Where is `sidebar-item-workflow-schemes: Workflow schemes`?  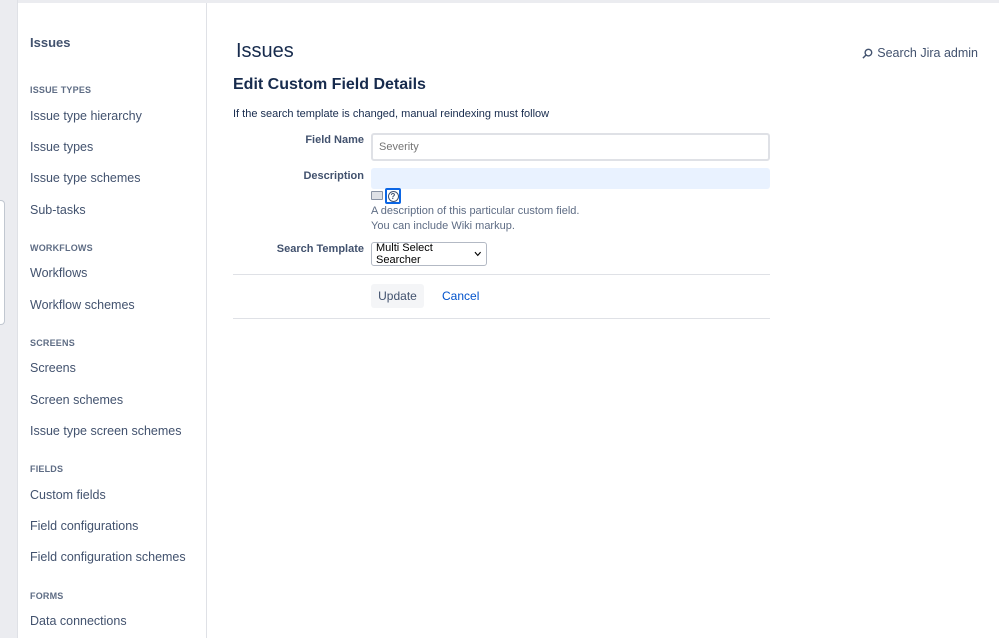
sidebar-item-workflow-schemes: Workflow schemes is located at coordinates (82, 305).